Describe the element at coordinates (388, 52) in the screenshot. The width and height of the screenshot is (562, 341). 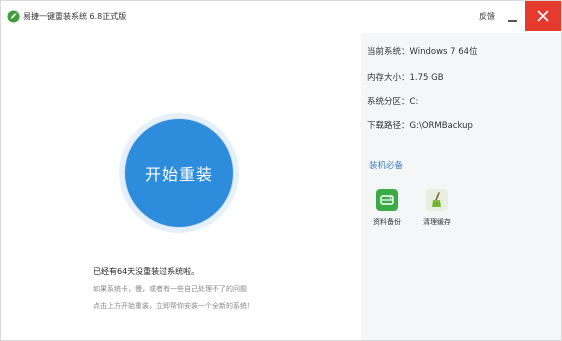
I see `info-label: 当前系统：` at that location.